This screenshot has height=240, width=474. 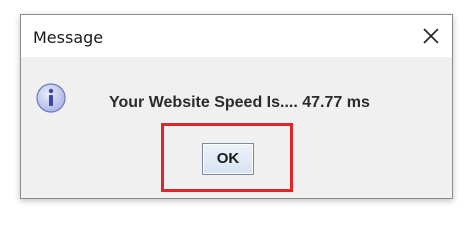 I want to click on info-icon, so click(x=51, y=98).